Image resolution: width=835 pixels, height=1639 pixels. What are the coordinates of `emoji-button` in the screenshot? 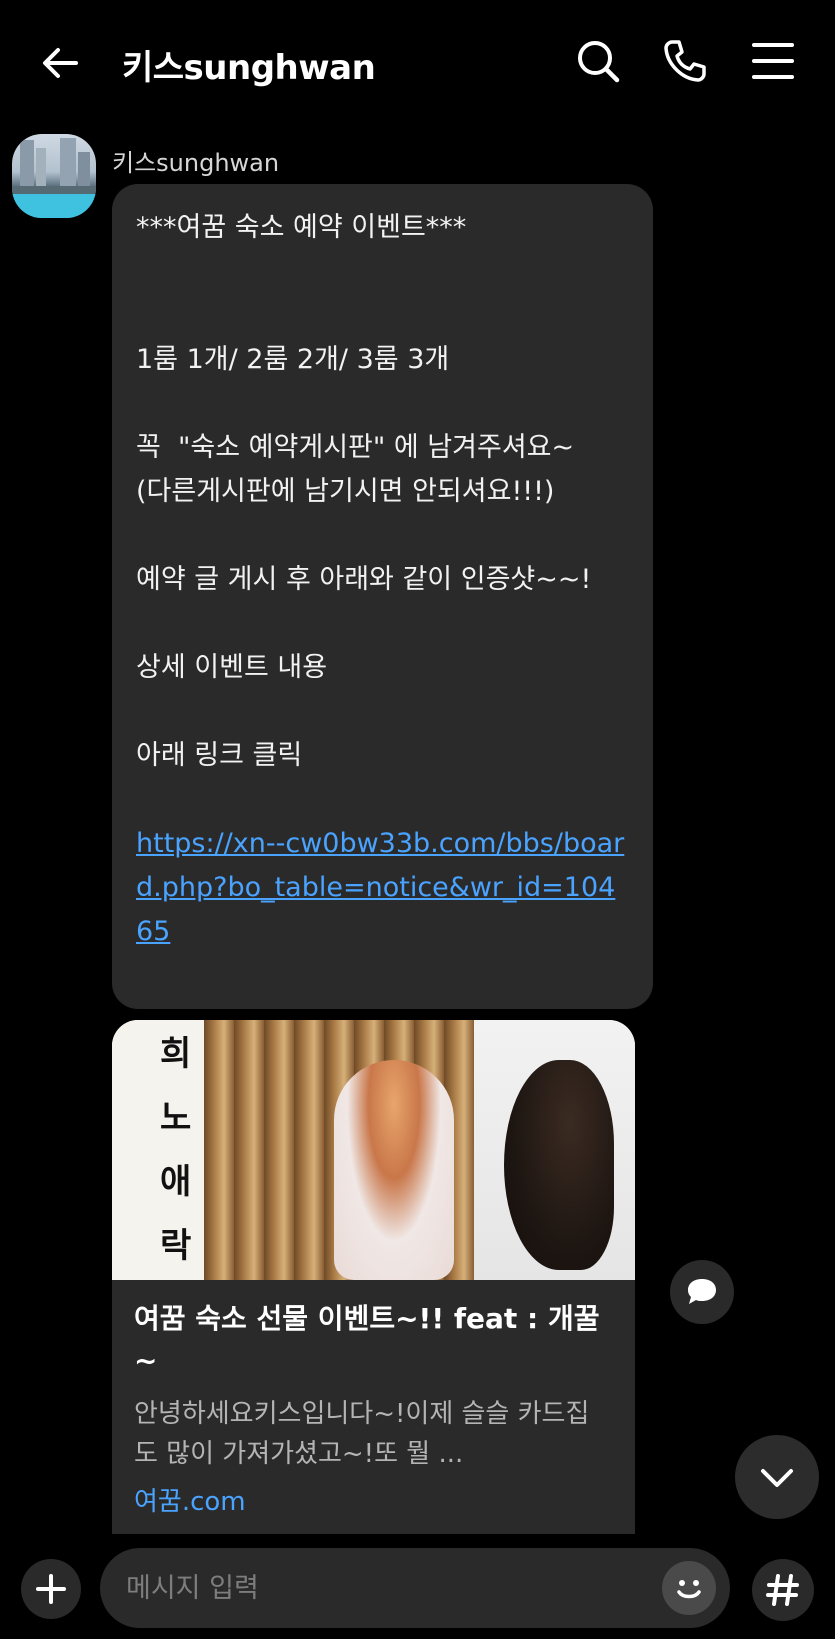 It's located at (689, 1588).